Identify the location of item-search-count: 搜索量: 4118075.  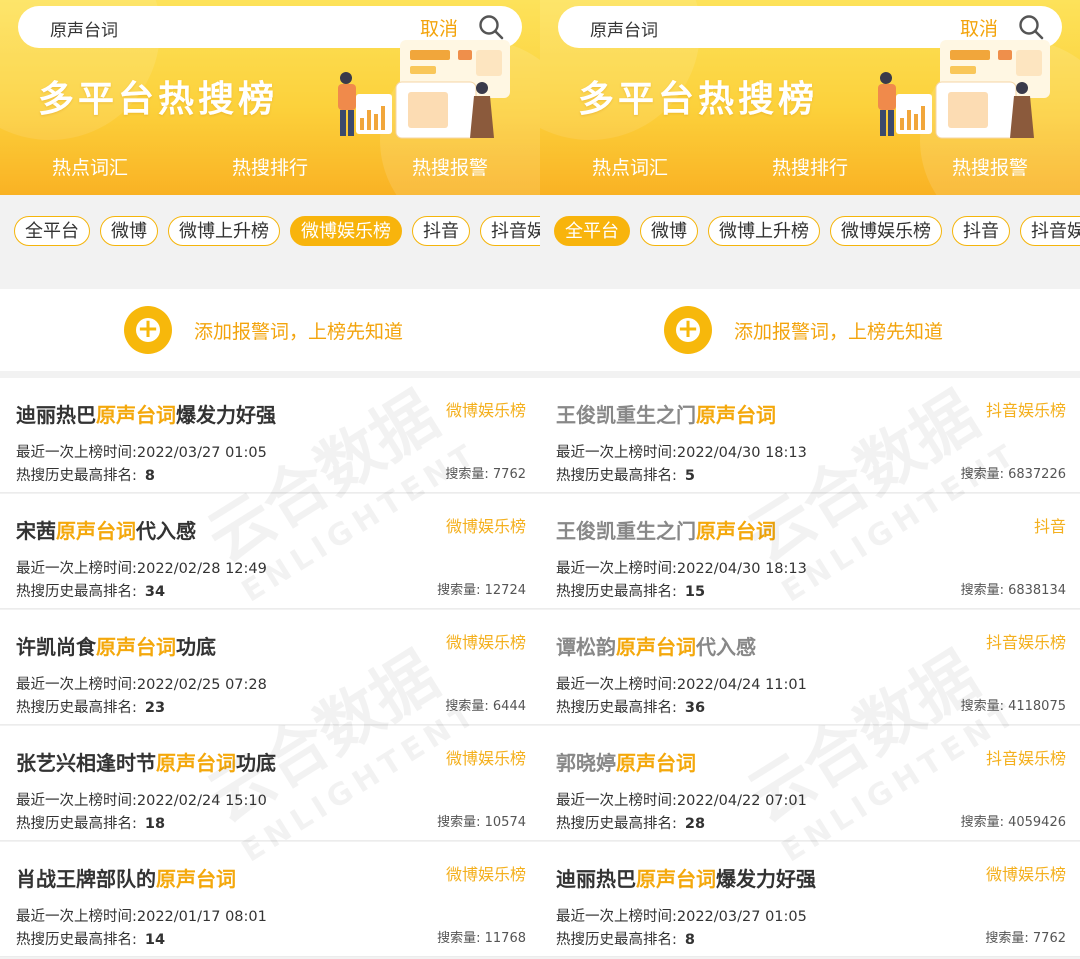
(1013, 706).